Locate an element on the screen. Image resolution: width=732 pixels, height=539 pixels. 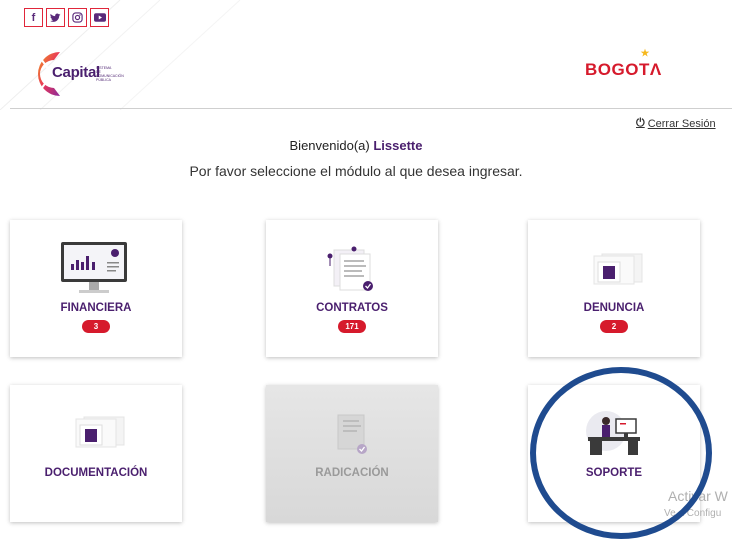
windows-activation-watermark-sub: Ve a Configu is located at coordinates (693, 513).